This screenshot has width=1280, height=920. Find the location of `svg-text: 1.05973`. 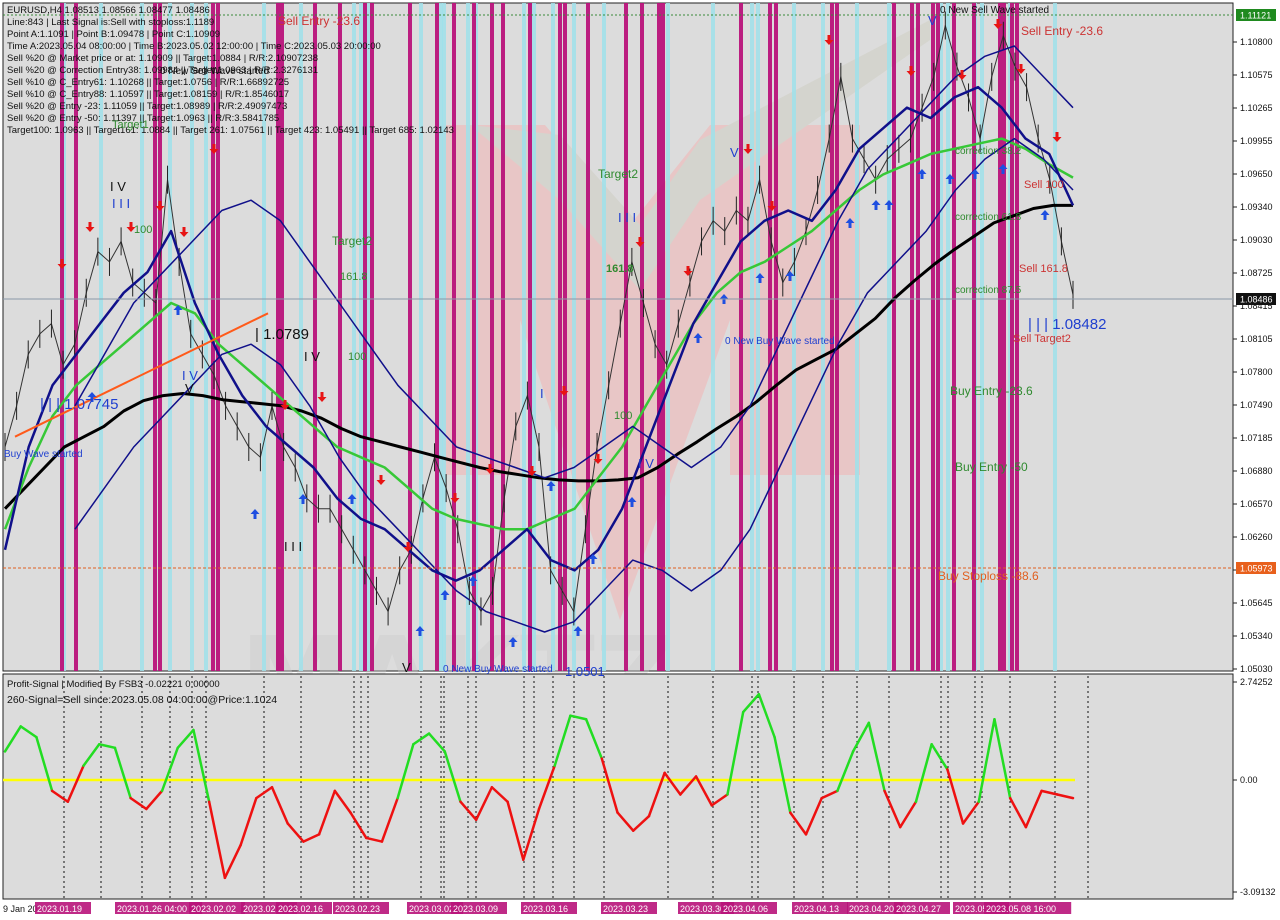

svg-text: 1.05973 is located at coordinates (1256, 569).